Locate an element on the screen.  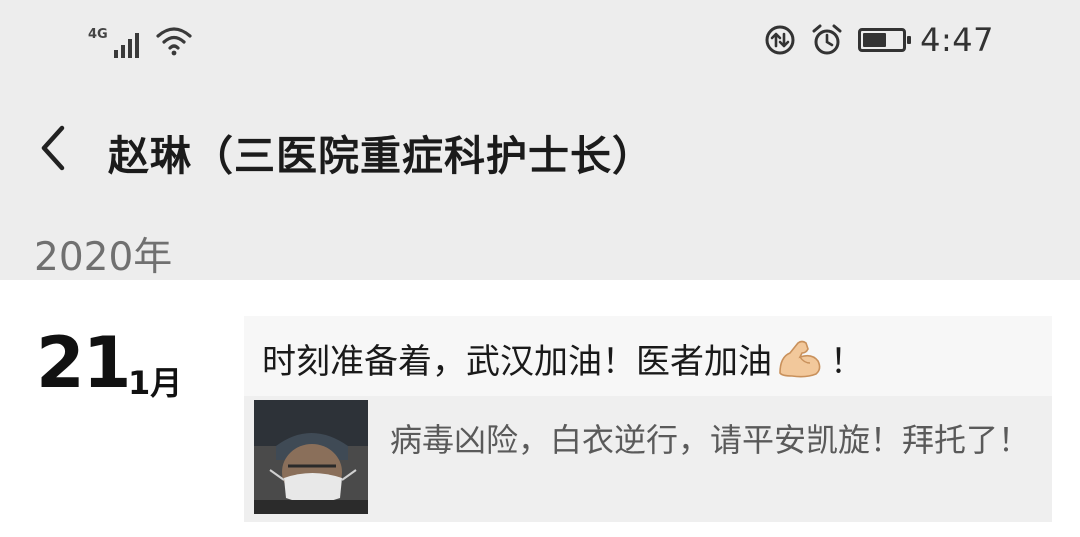
network-type-label: 4G is located at coordinates (98, 34).